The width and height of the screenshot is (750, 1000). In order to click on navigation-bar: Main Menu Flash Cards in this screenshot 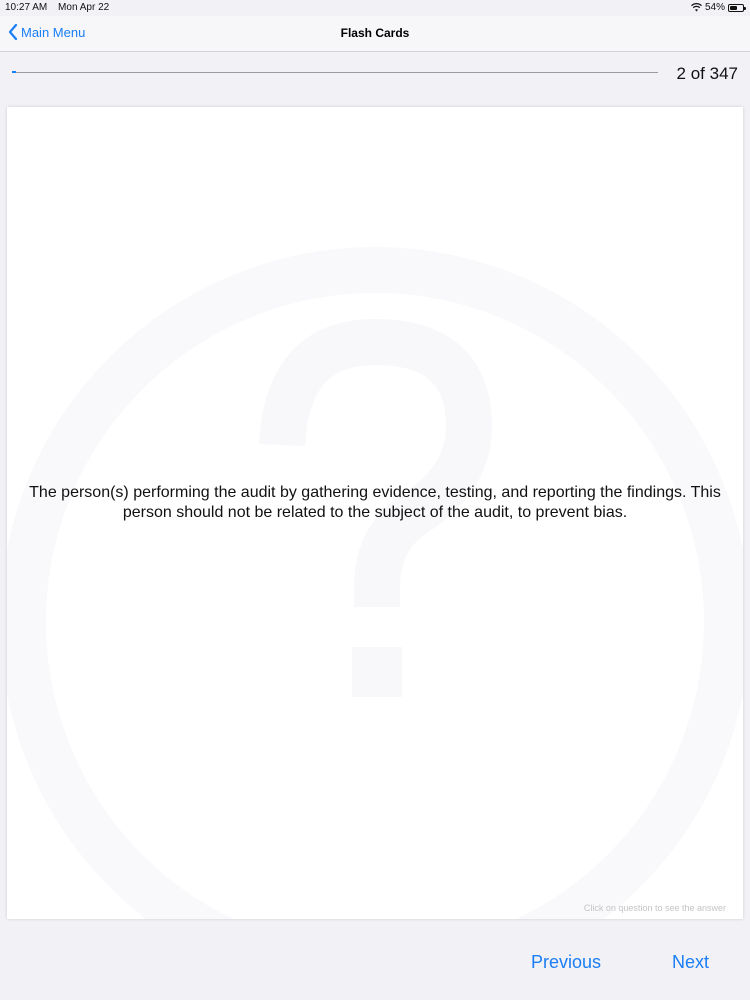, I will do `click(375, 34)`.